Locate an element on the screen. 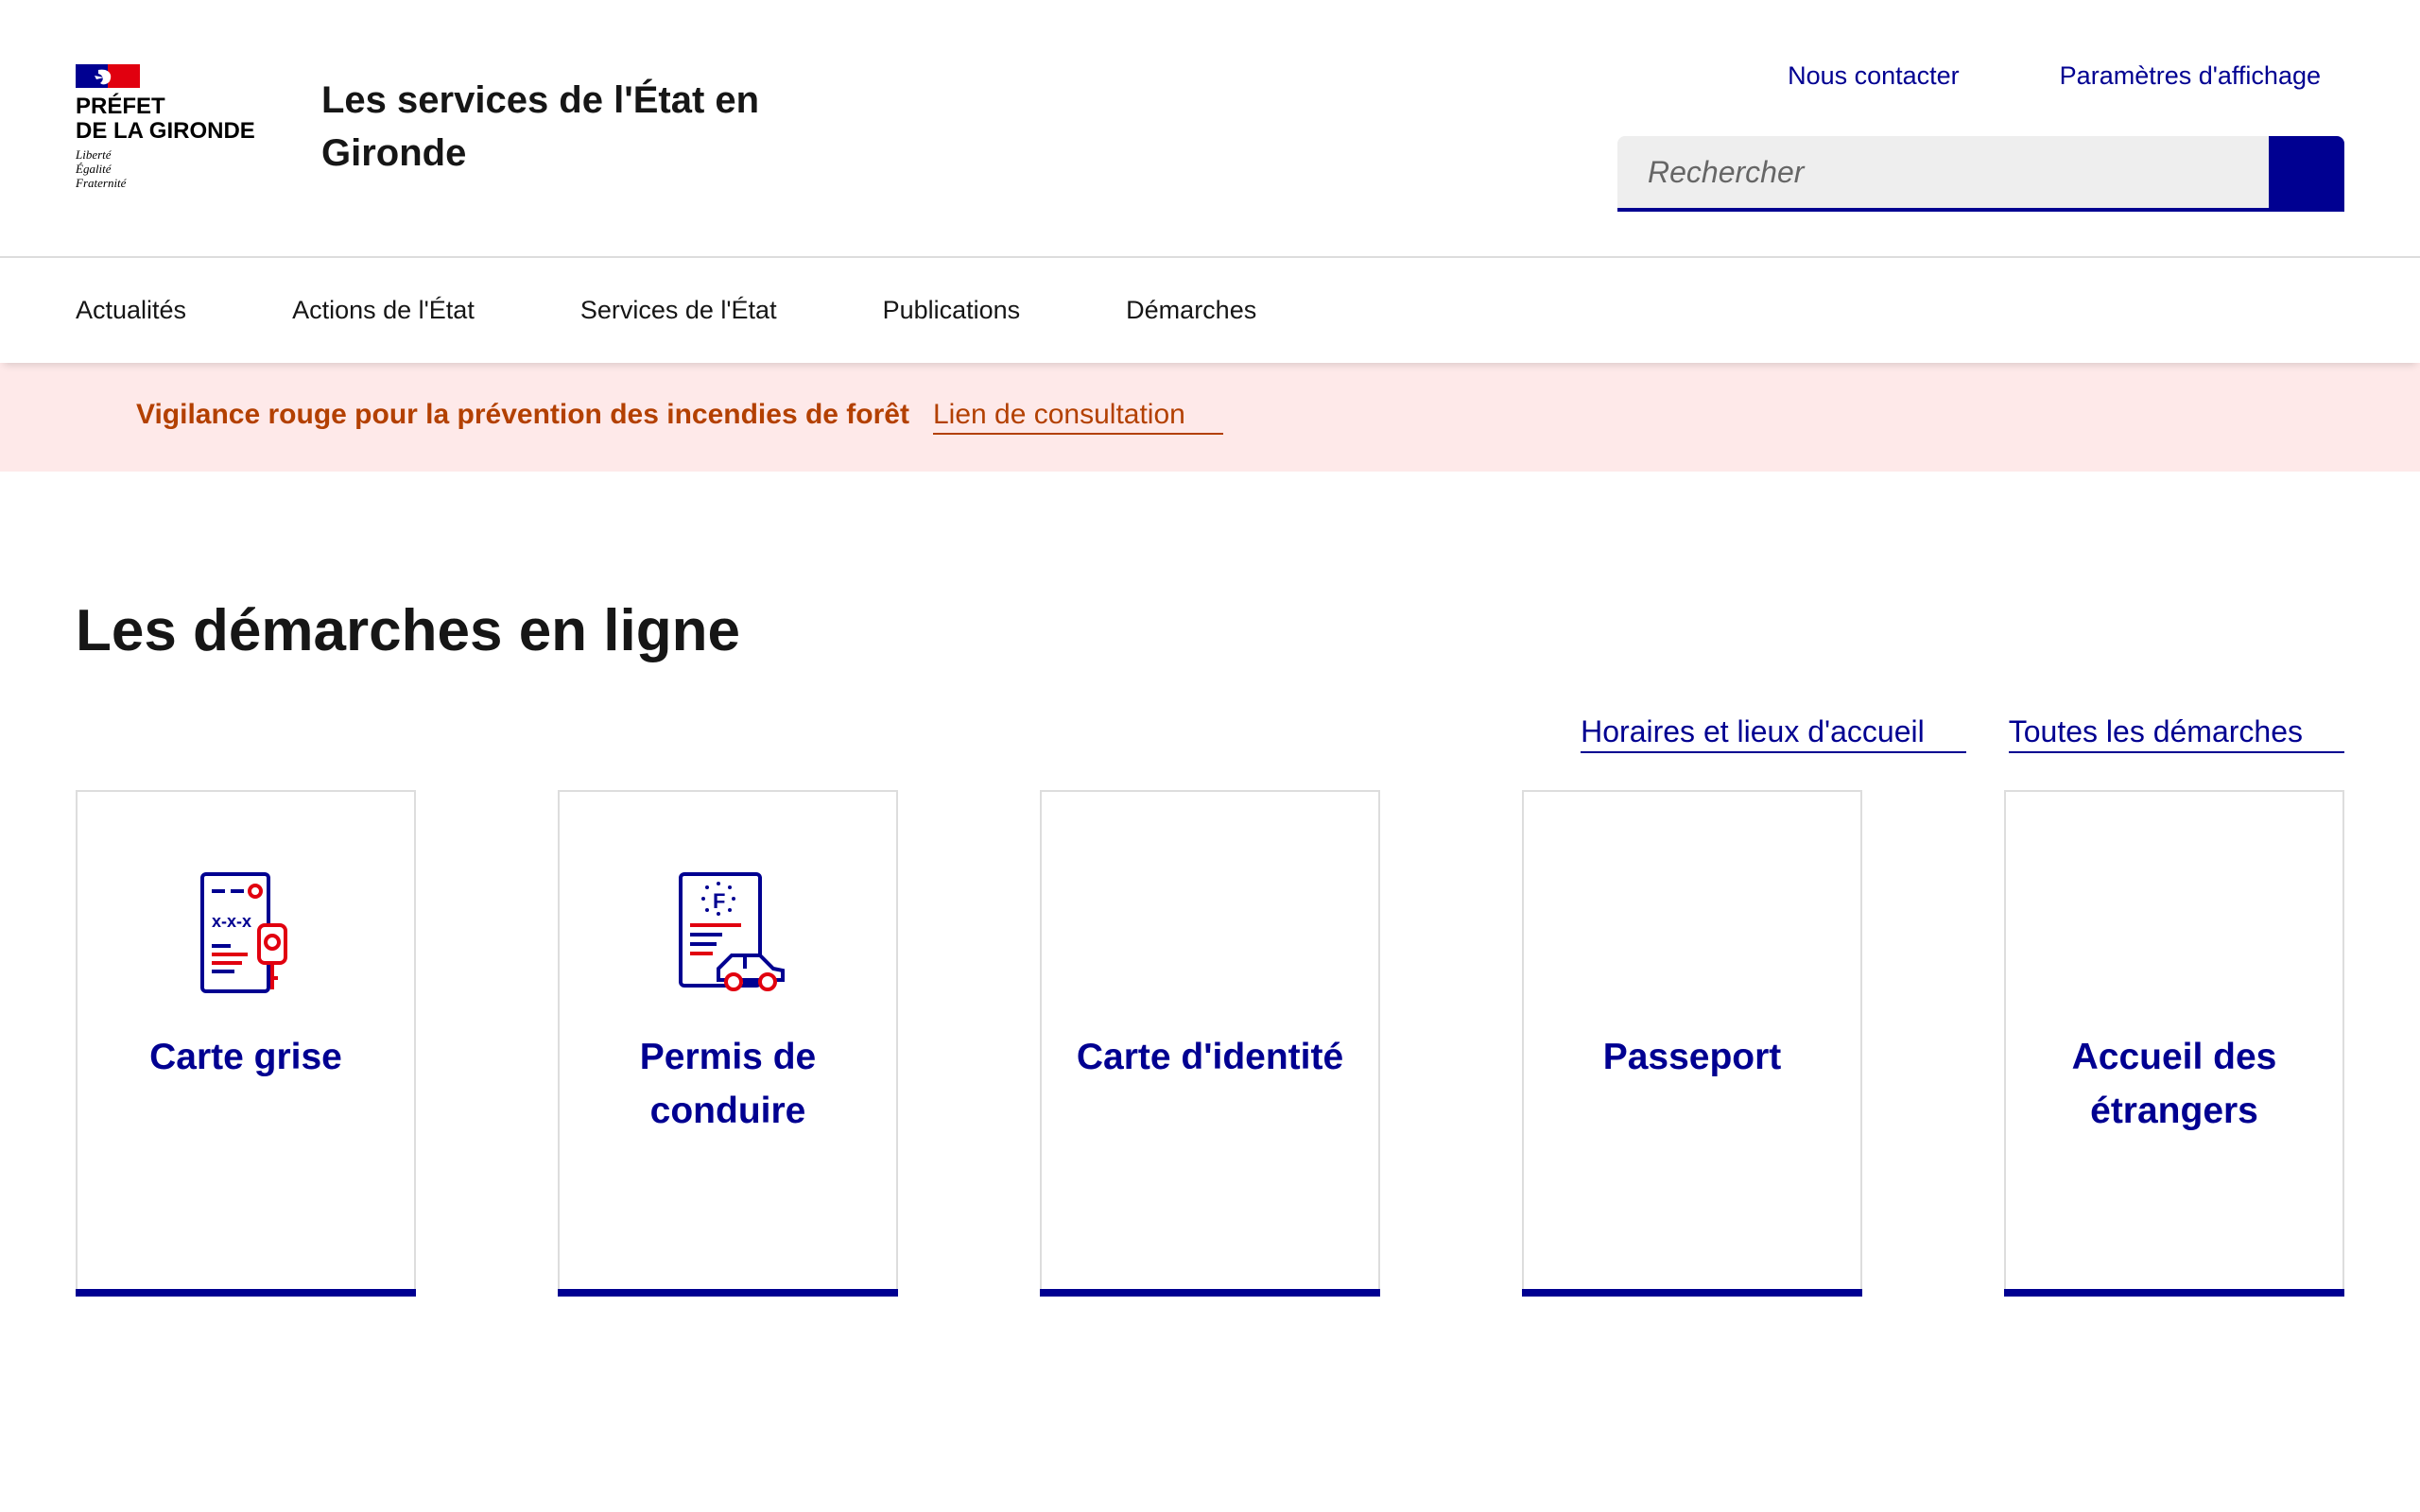  nav-item-demarches: Démarches is located at coordinates (1191, 310).